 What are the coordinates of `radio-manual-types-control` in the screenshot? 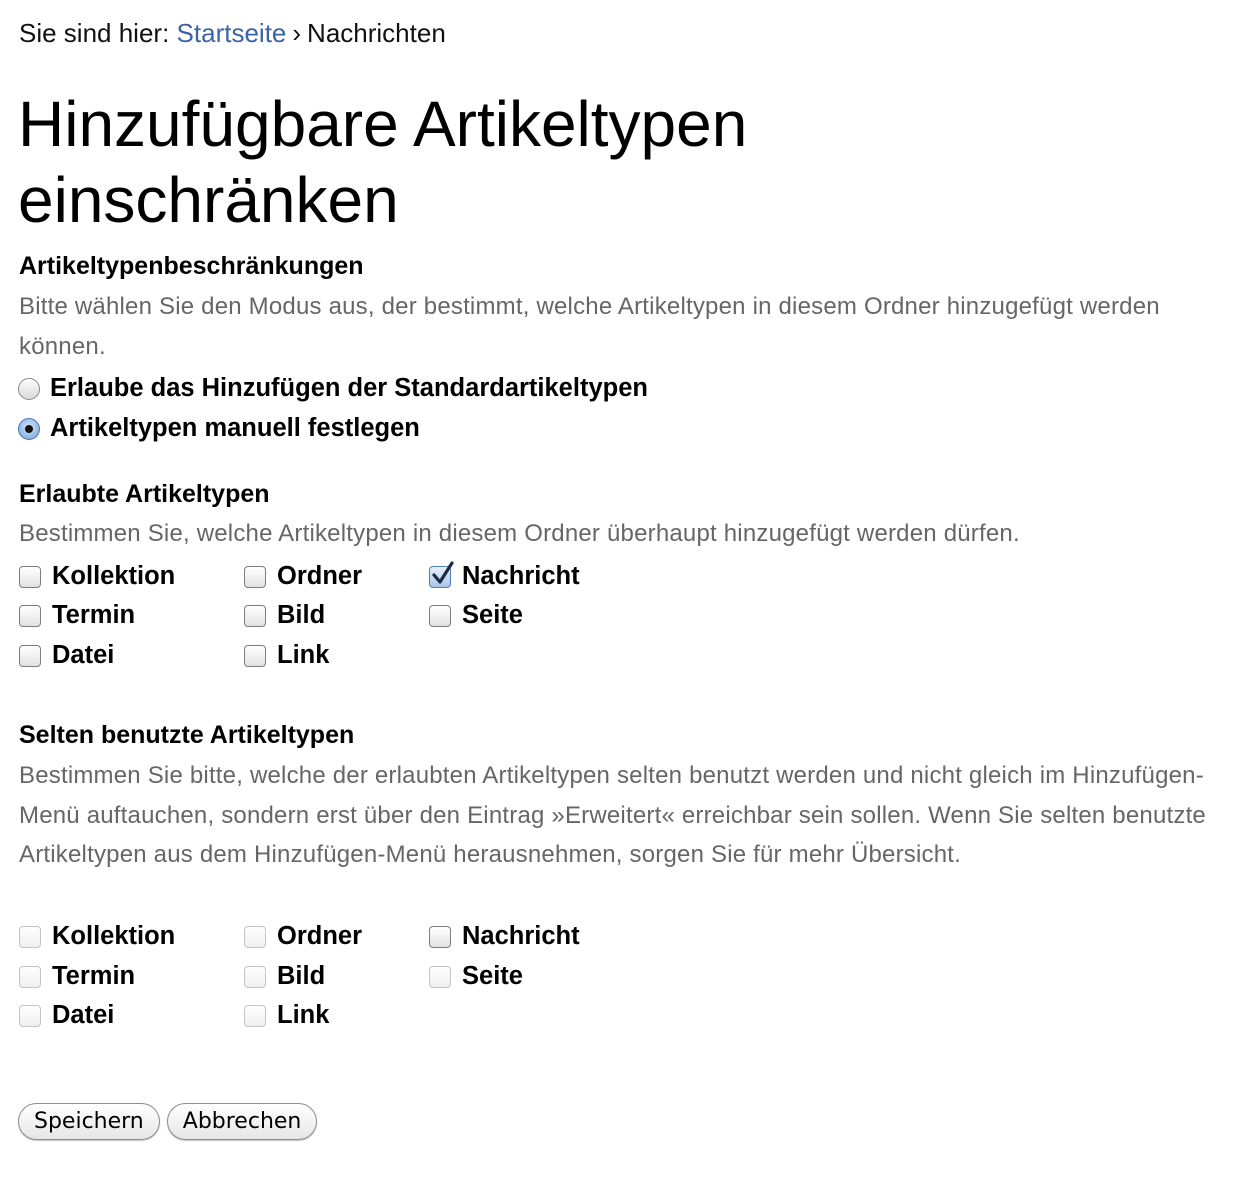 It's located at (29, 428).